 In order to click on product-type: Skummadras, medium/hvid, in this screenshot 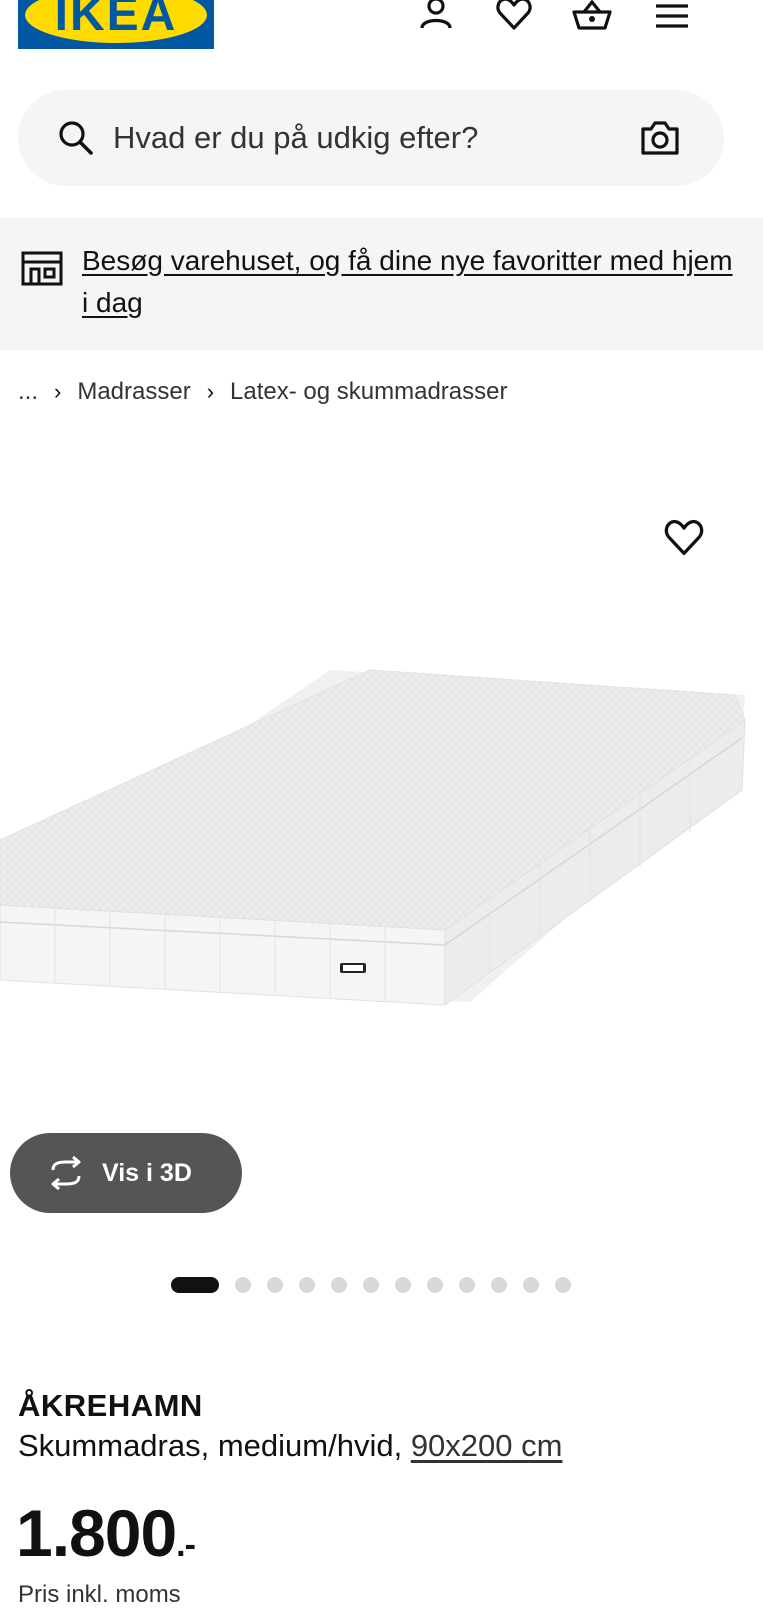, I will do `click(210, 1445)`.